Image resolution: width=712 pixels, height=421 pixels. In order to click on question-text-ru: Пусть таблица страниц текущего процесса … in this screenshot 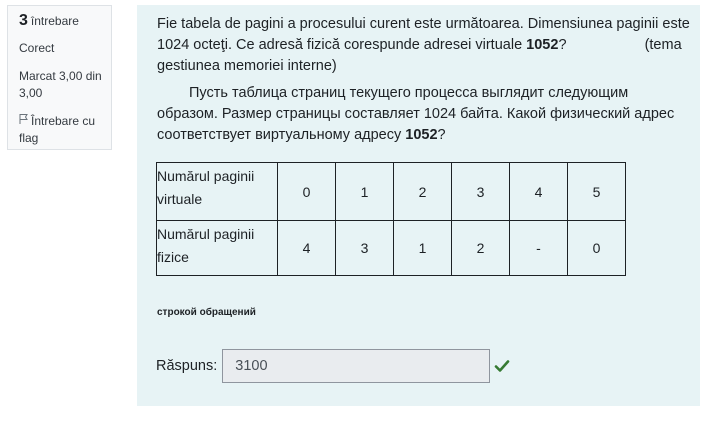, I will do `click(416, 114)`.